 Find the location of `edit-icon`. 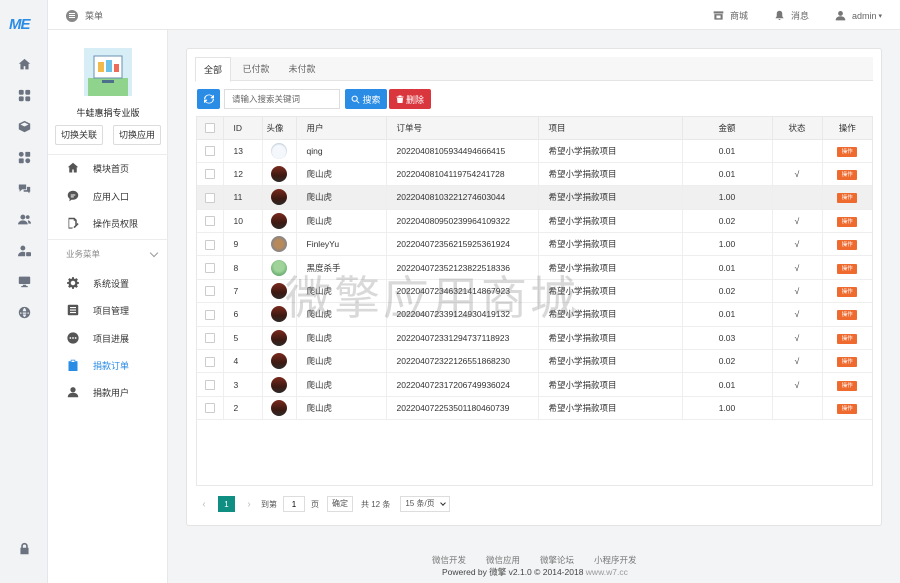

edit-icon is located at coordinates (73, 223).